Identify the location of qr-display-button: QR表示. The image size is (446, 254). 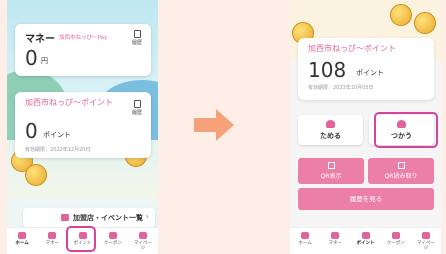
(331, 171).